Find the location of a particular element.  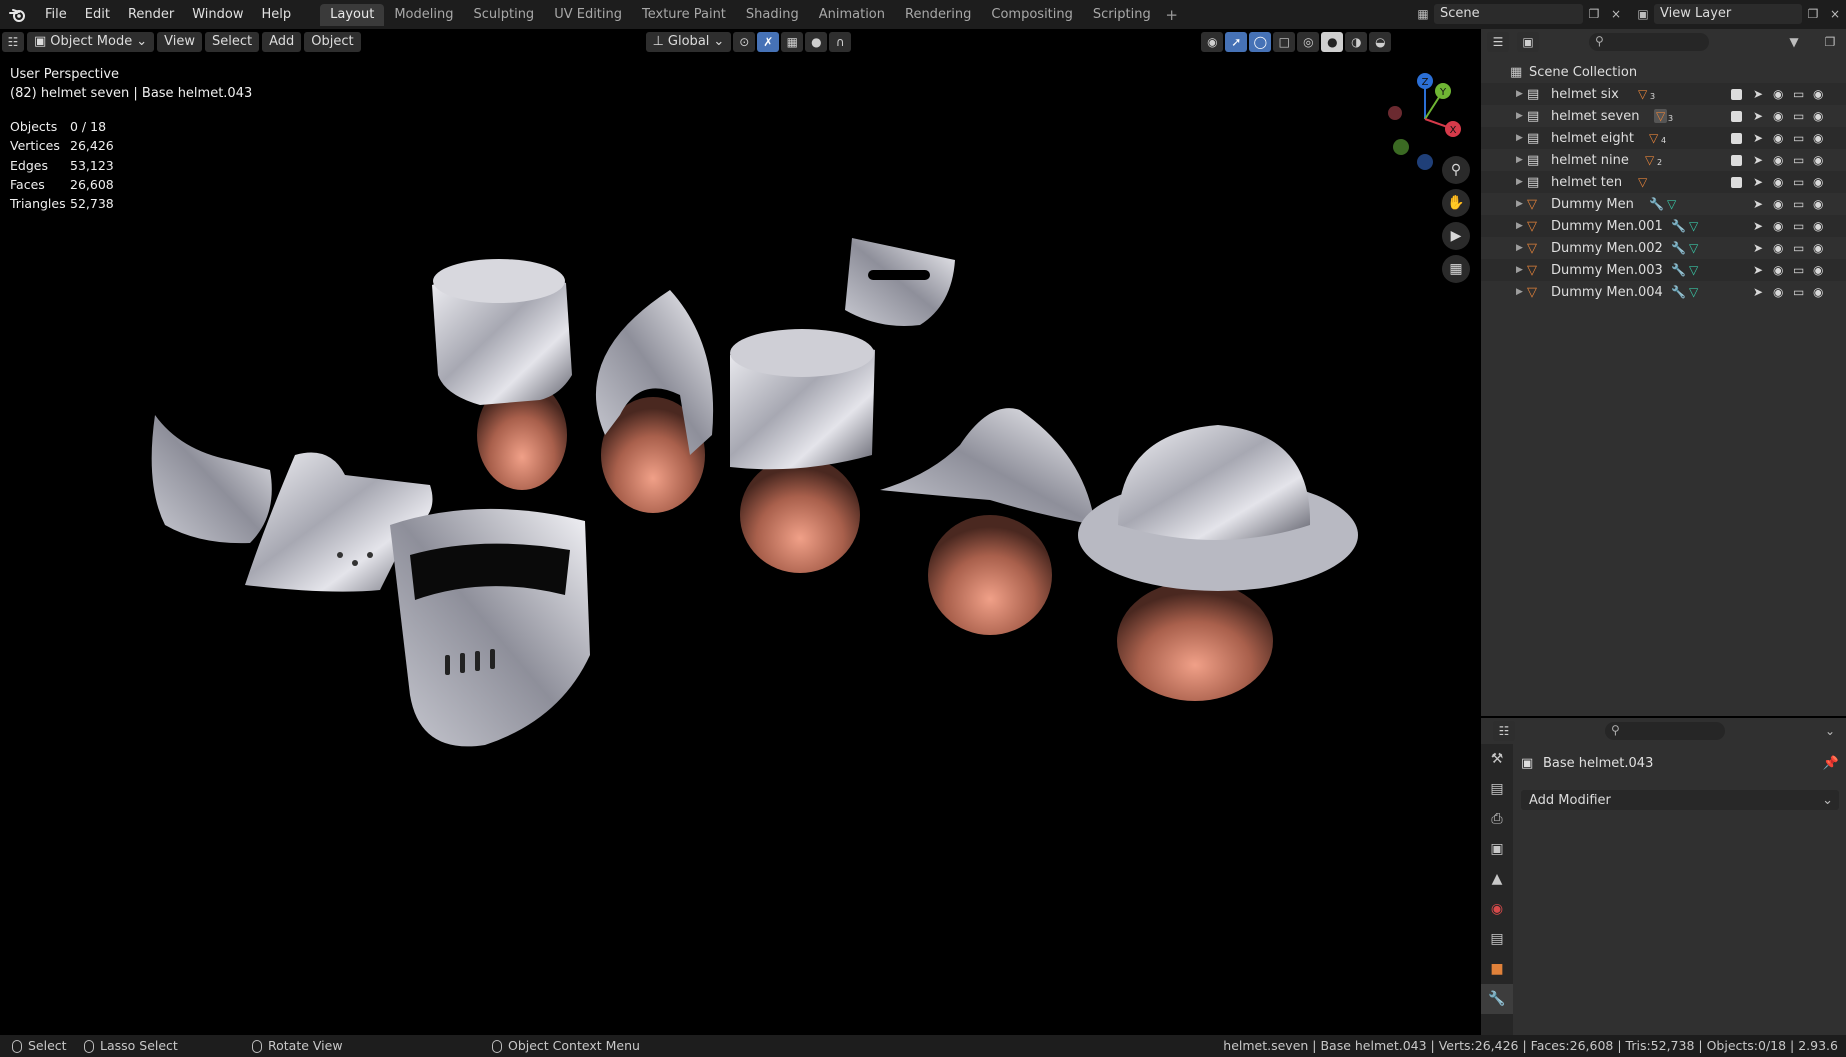

helmet-great-helm is located at coordinates (502, 374).